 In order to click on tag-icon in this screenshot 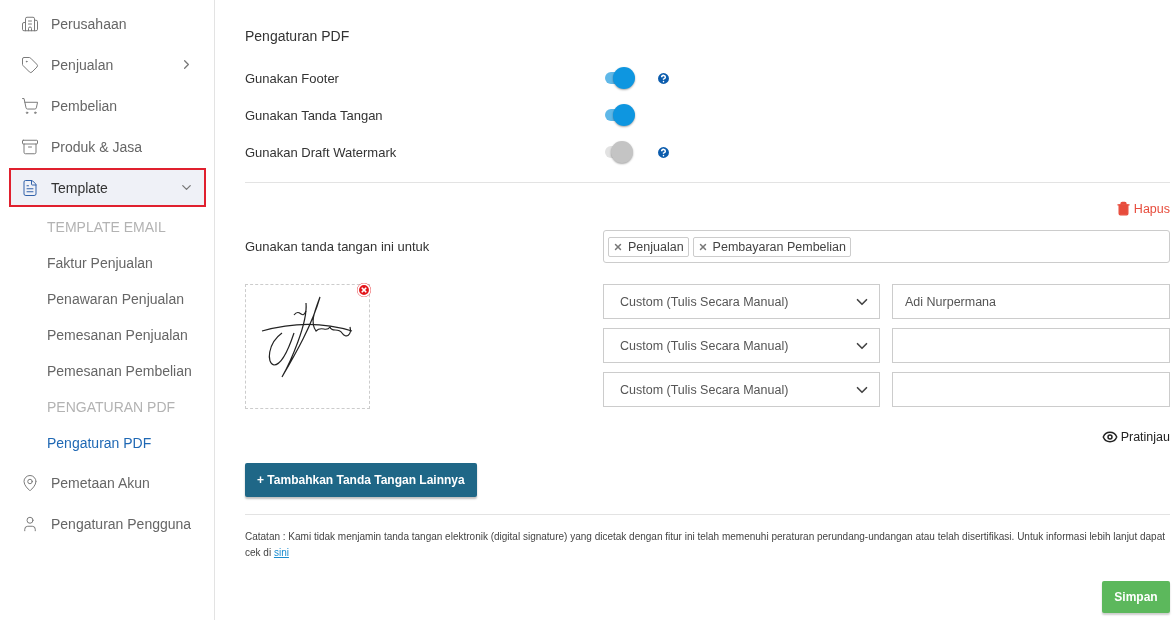, I will do `click(30, 64)`.